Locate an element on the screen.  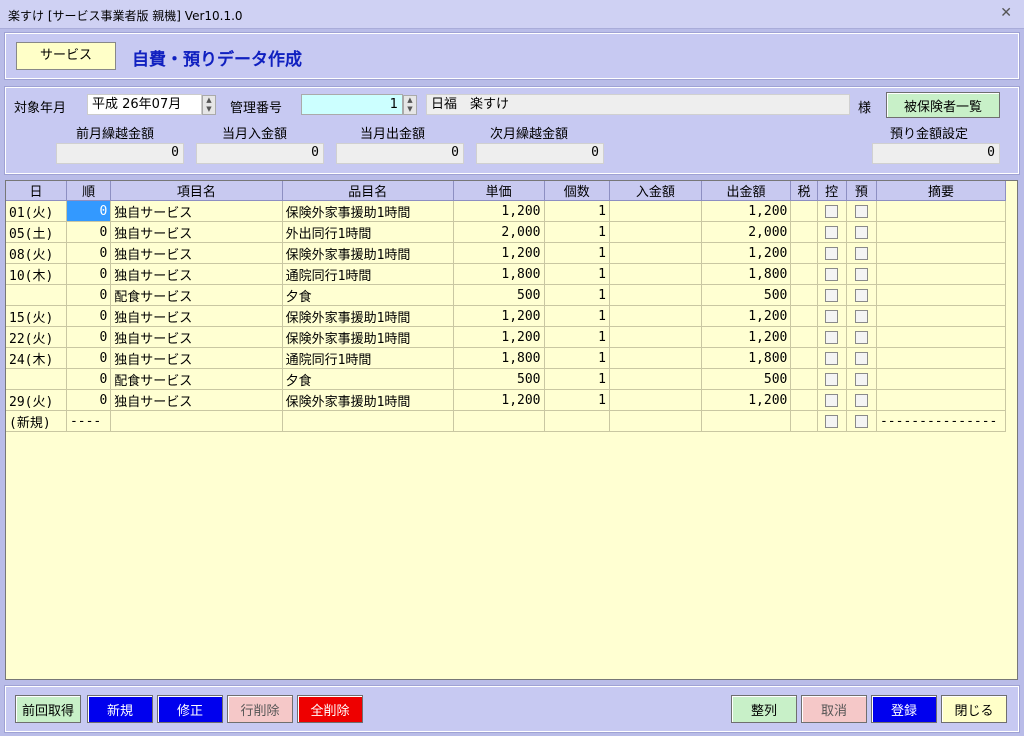
table-row: 22(火) 0 独自サービス 保険外家事援助1時間 1,200 1 1,200 is located at coordinates (506, 337).